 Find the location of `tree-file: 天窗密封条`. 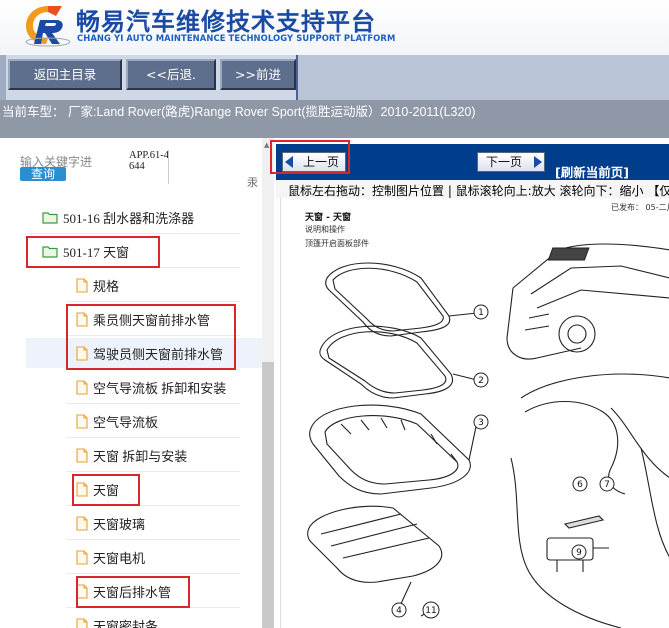

tree-file: 天窗密封条 is located at coordinates (117, 618).